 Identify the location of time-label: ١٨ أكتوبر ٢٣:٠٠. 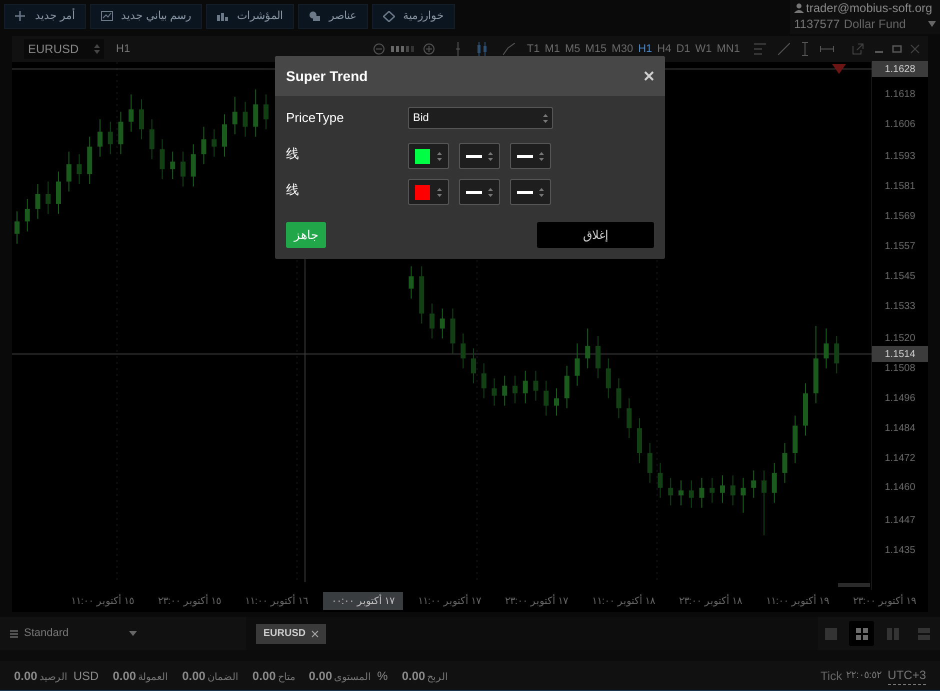
(711, 601).